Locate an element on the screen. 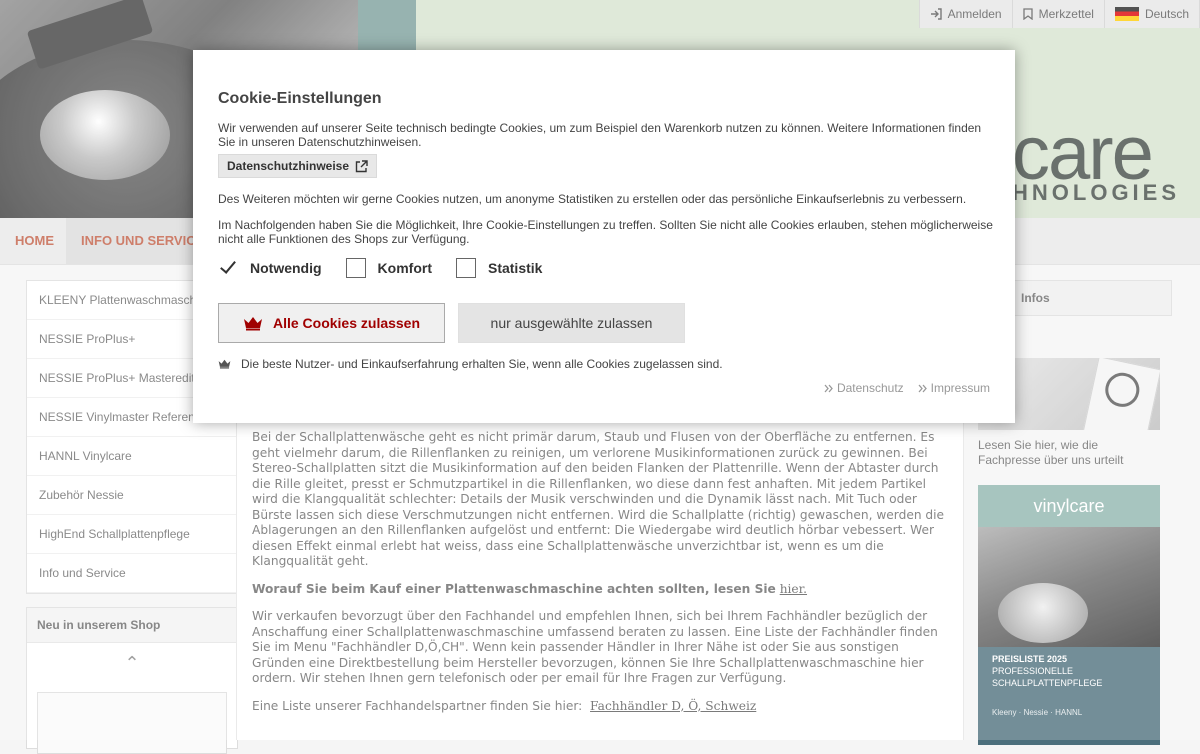 Image resolution: width=1200 pixels, height=754 pixels. checkbox-necessary-label: Notwendig is located at coordinates (286, 268).